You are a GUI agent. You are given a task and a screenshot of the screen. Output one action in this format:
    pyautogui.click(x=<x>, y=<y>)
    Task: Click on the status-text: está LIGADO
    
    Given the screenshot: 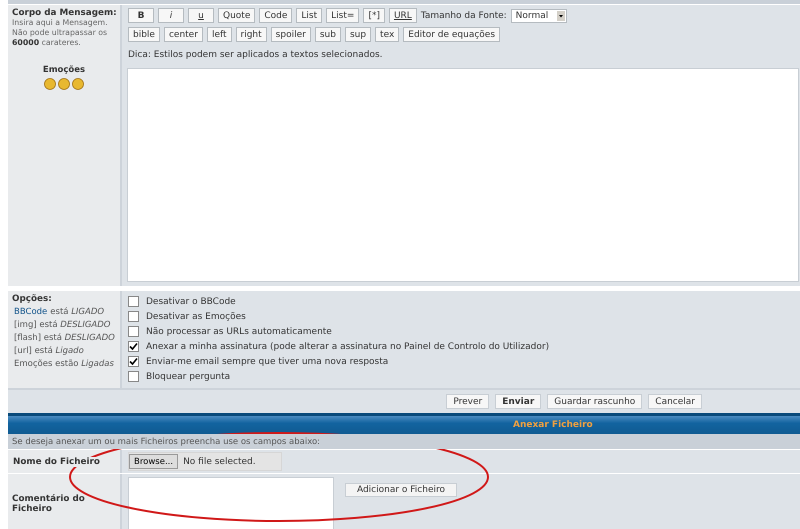 What is the action you would take?
    pyautogui.click(x=77, y=312)
    